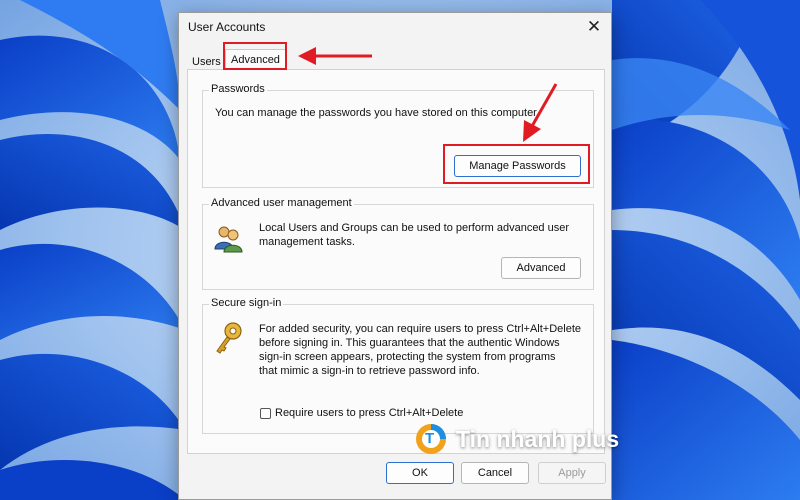 The width and height of the screenshot is (800, 500). I want to click on require-ctrl-alt-delete-label: Require users to press Ctrl+Alt+Delete, so click(369, 413).